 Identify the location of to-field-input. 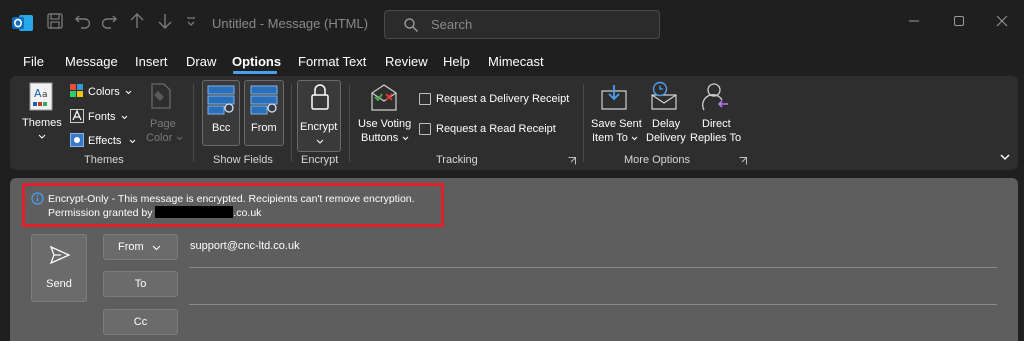
(593, 304).